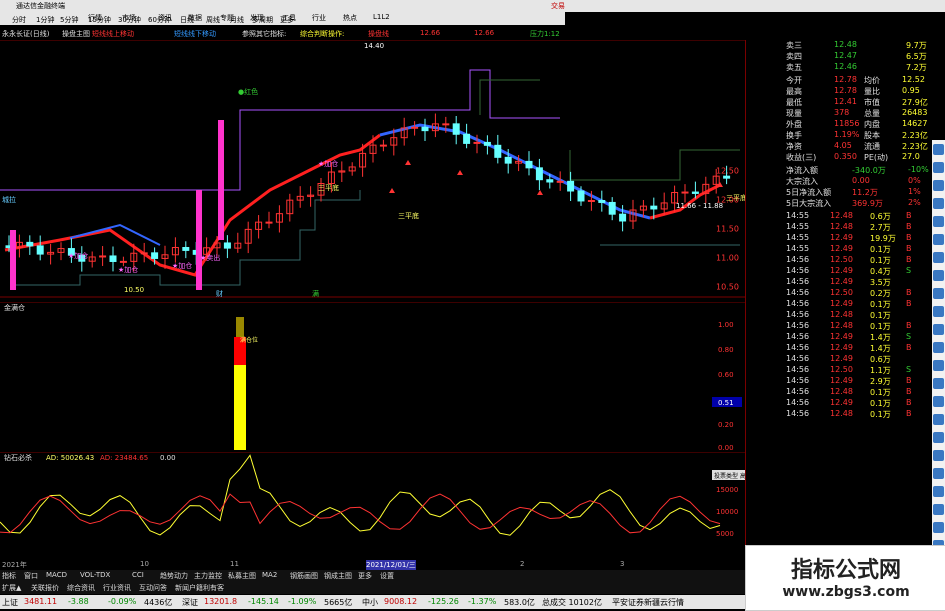 The width and height of the screenshot is (945, 611). Describe the element at coordinates (138, 575) in the screenshot. I see `indicator-tab: CCI` at that location.